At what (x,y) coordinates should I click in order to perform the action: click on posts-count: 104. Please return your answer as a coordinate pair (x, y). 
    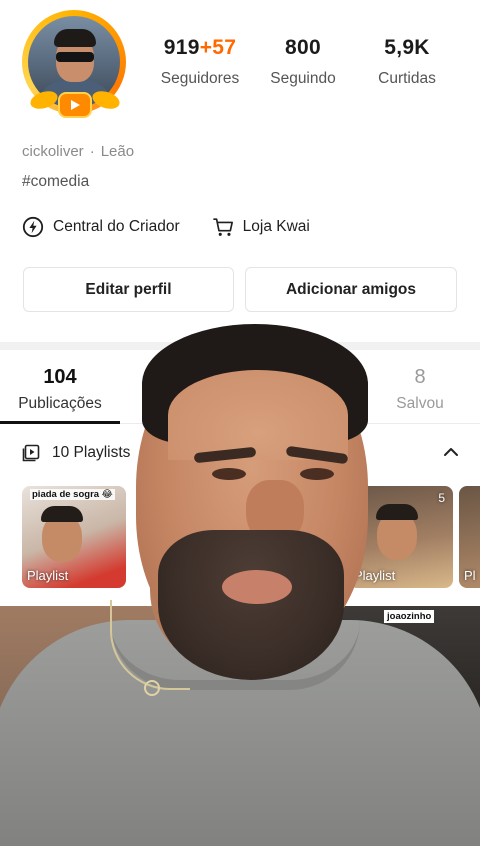
    Looking at the image, I should click on (60, 377).